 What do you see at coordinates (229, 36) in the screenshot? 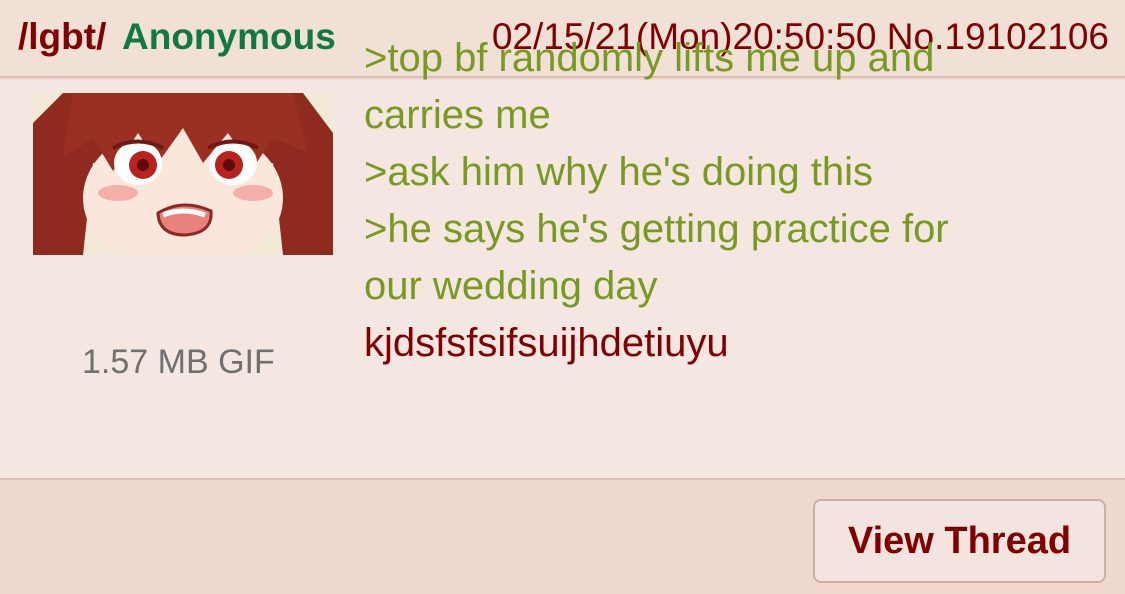
I see `poster-name: Anonymous` at bounding box center [229, 36].